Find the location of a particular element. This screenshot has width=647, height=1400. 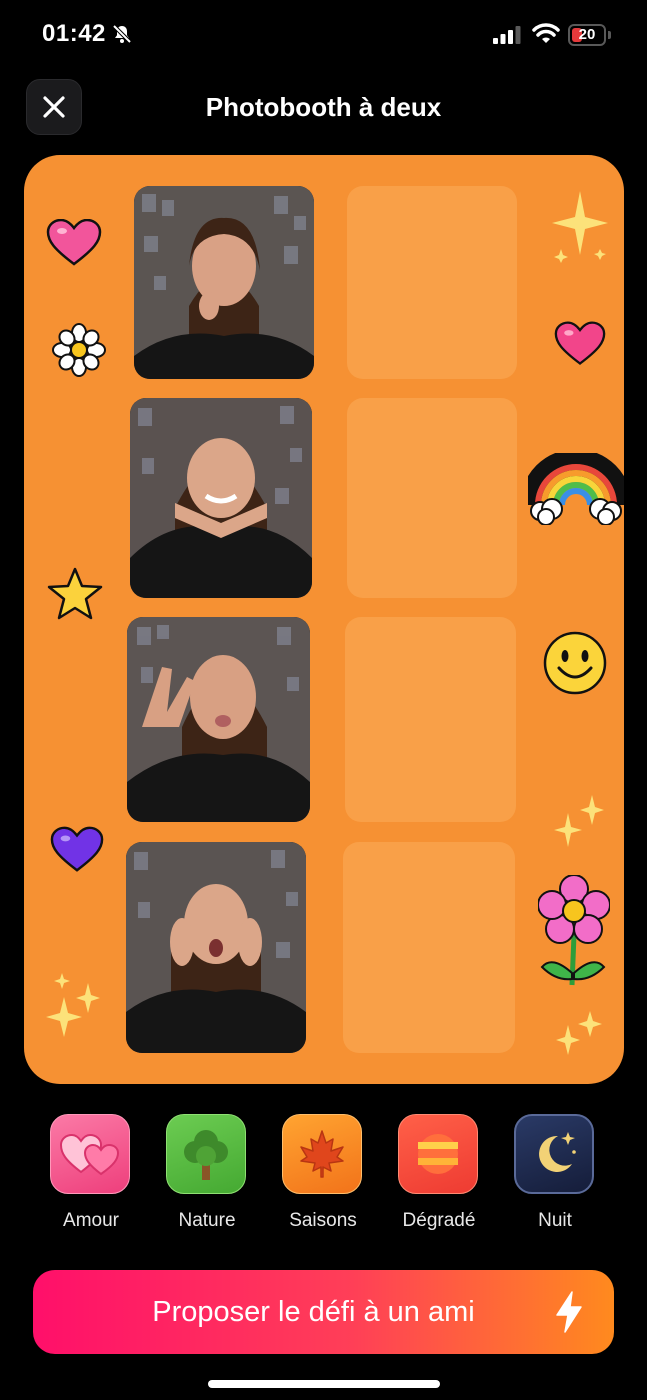

rainbow-sticker-icon is located at coordinates (576, 489).